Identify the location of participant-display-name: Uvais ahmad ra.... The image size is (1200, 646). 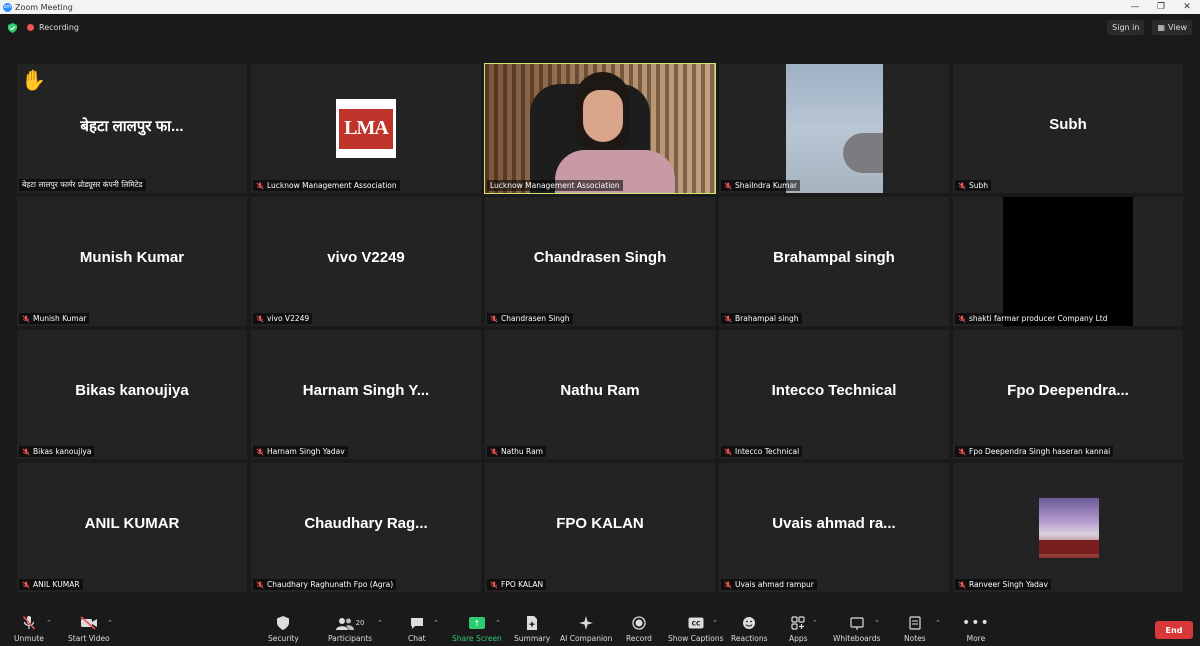
(834, 523).